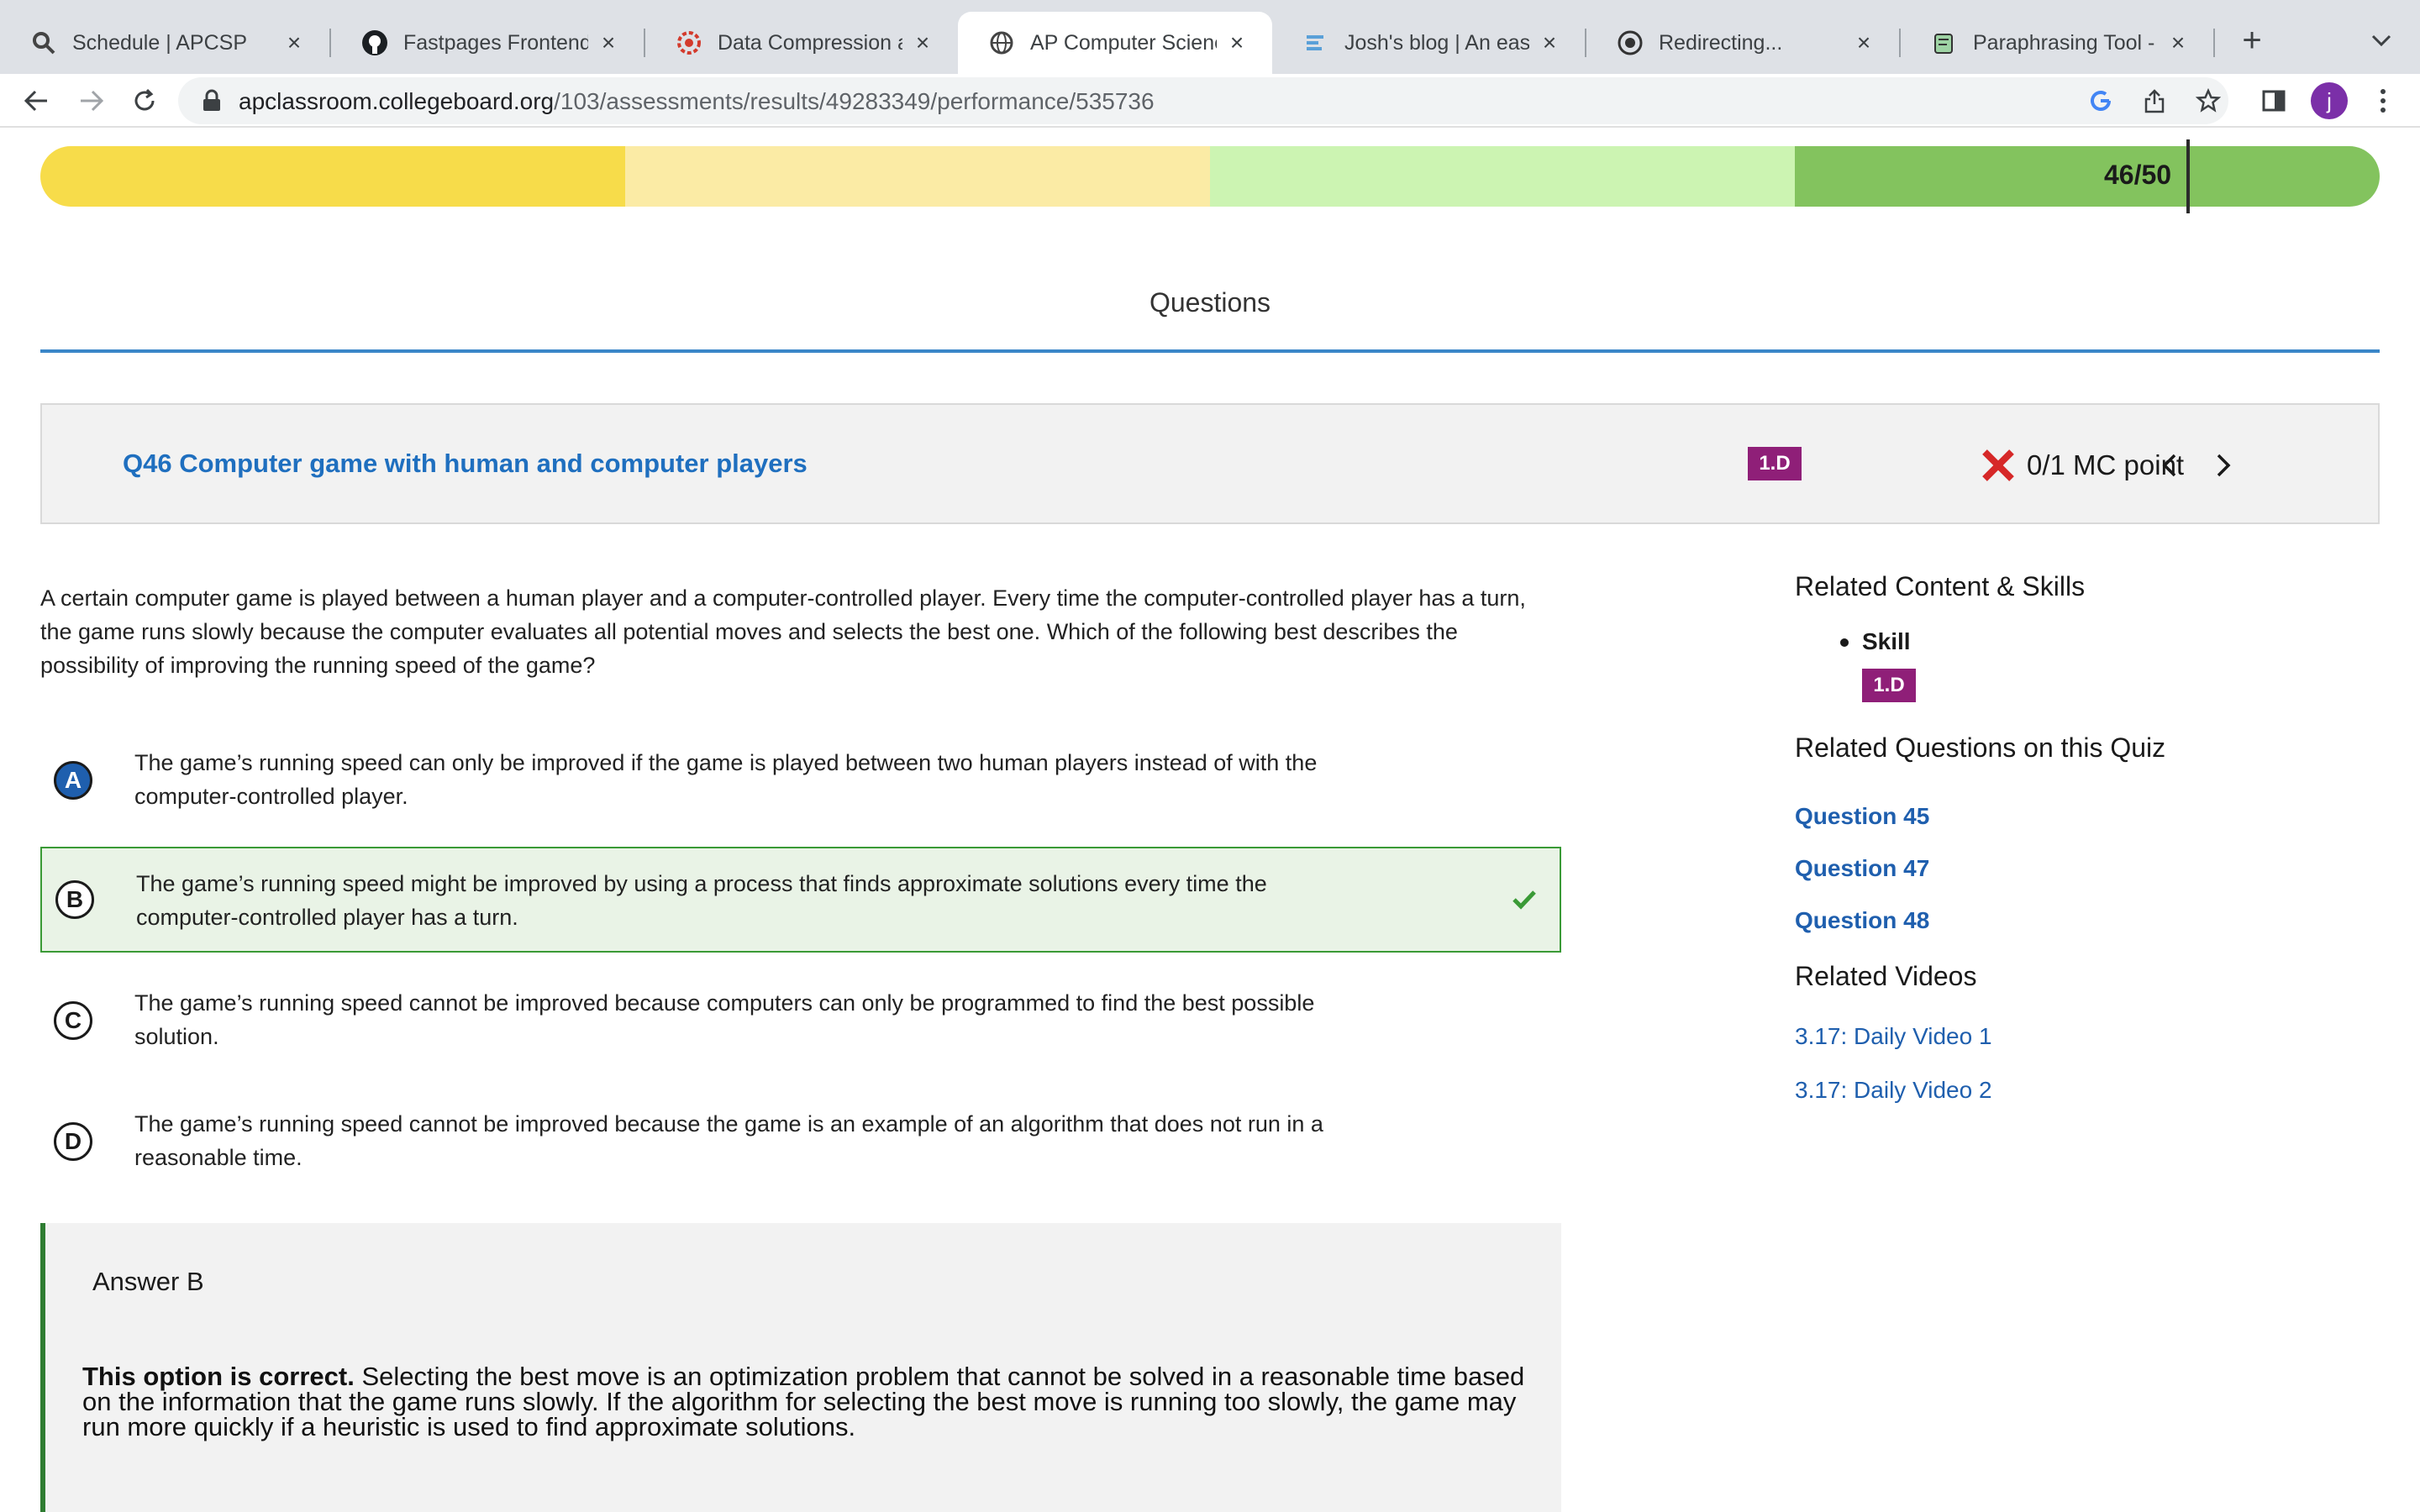 The height and width of the screenshot is (1512, 2420). Describe the element at coordinates (43, 42) in the screenshot. I see `apcsp-favicon-icon` at that location.